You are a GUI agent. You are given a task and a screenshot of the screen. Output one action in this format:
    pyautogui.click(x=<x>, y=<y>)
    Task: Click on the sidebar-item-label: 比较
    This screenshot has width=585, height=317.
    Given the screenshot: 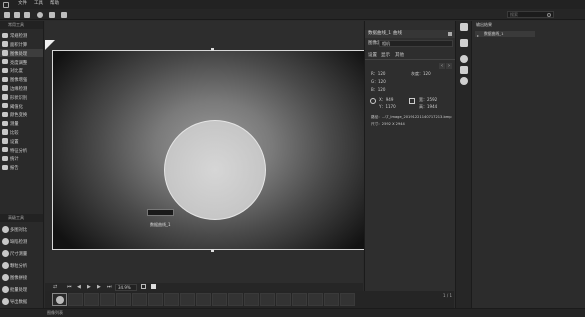 What is the action you would take?
    pyautogui.click(x=14, y=133)
    